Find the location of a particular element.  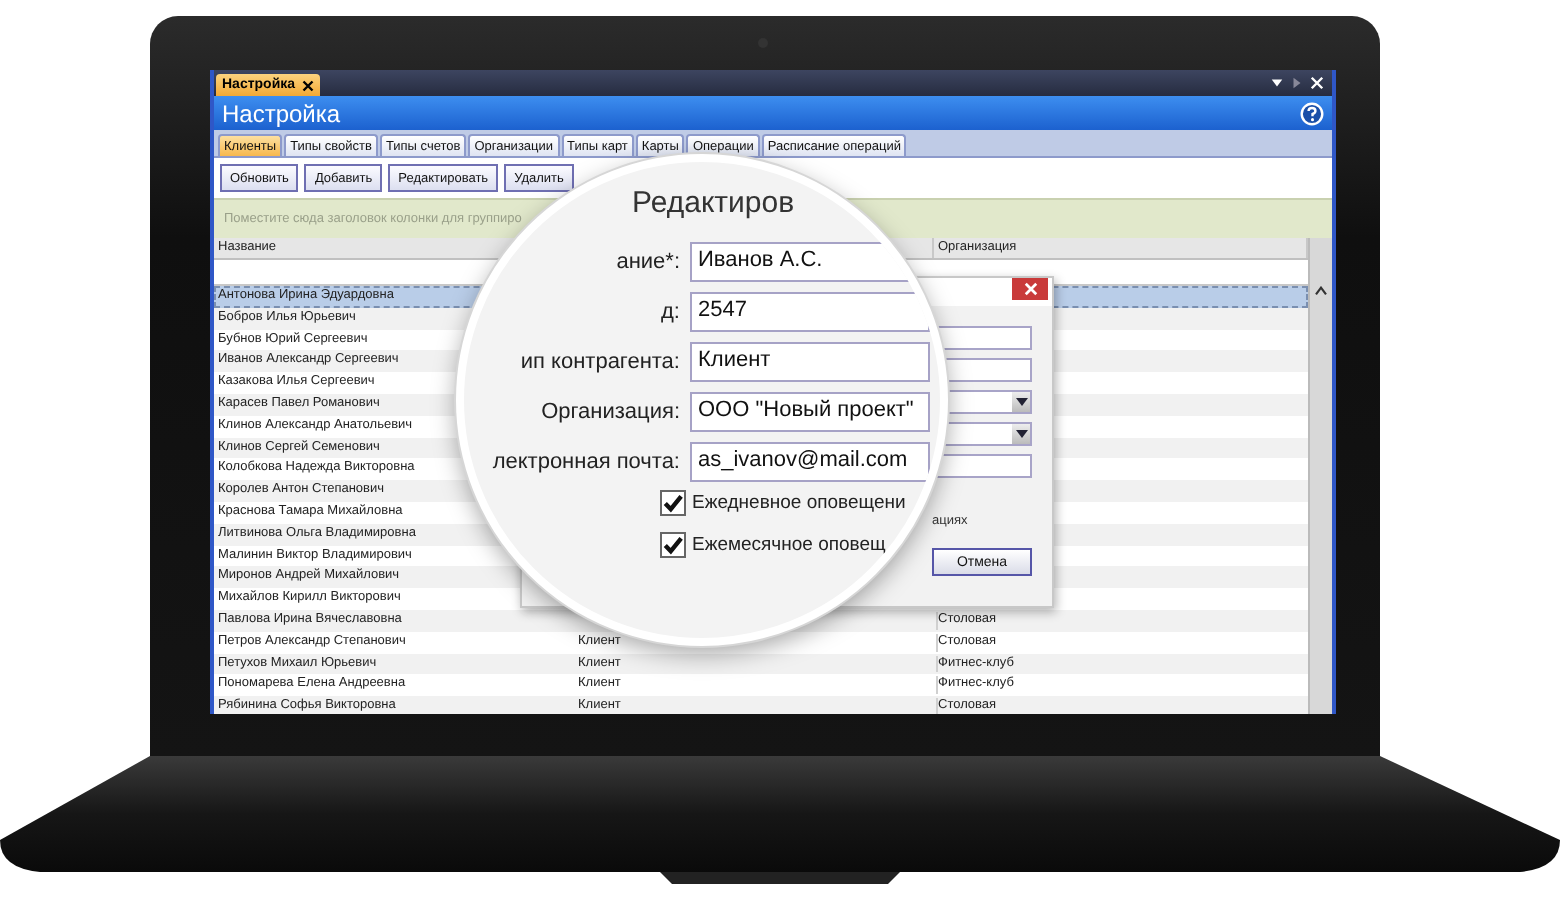

checkbox-label: Ежедневное оповещени is located at coordinates (799, 503).